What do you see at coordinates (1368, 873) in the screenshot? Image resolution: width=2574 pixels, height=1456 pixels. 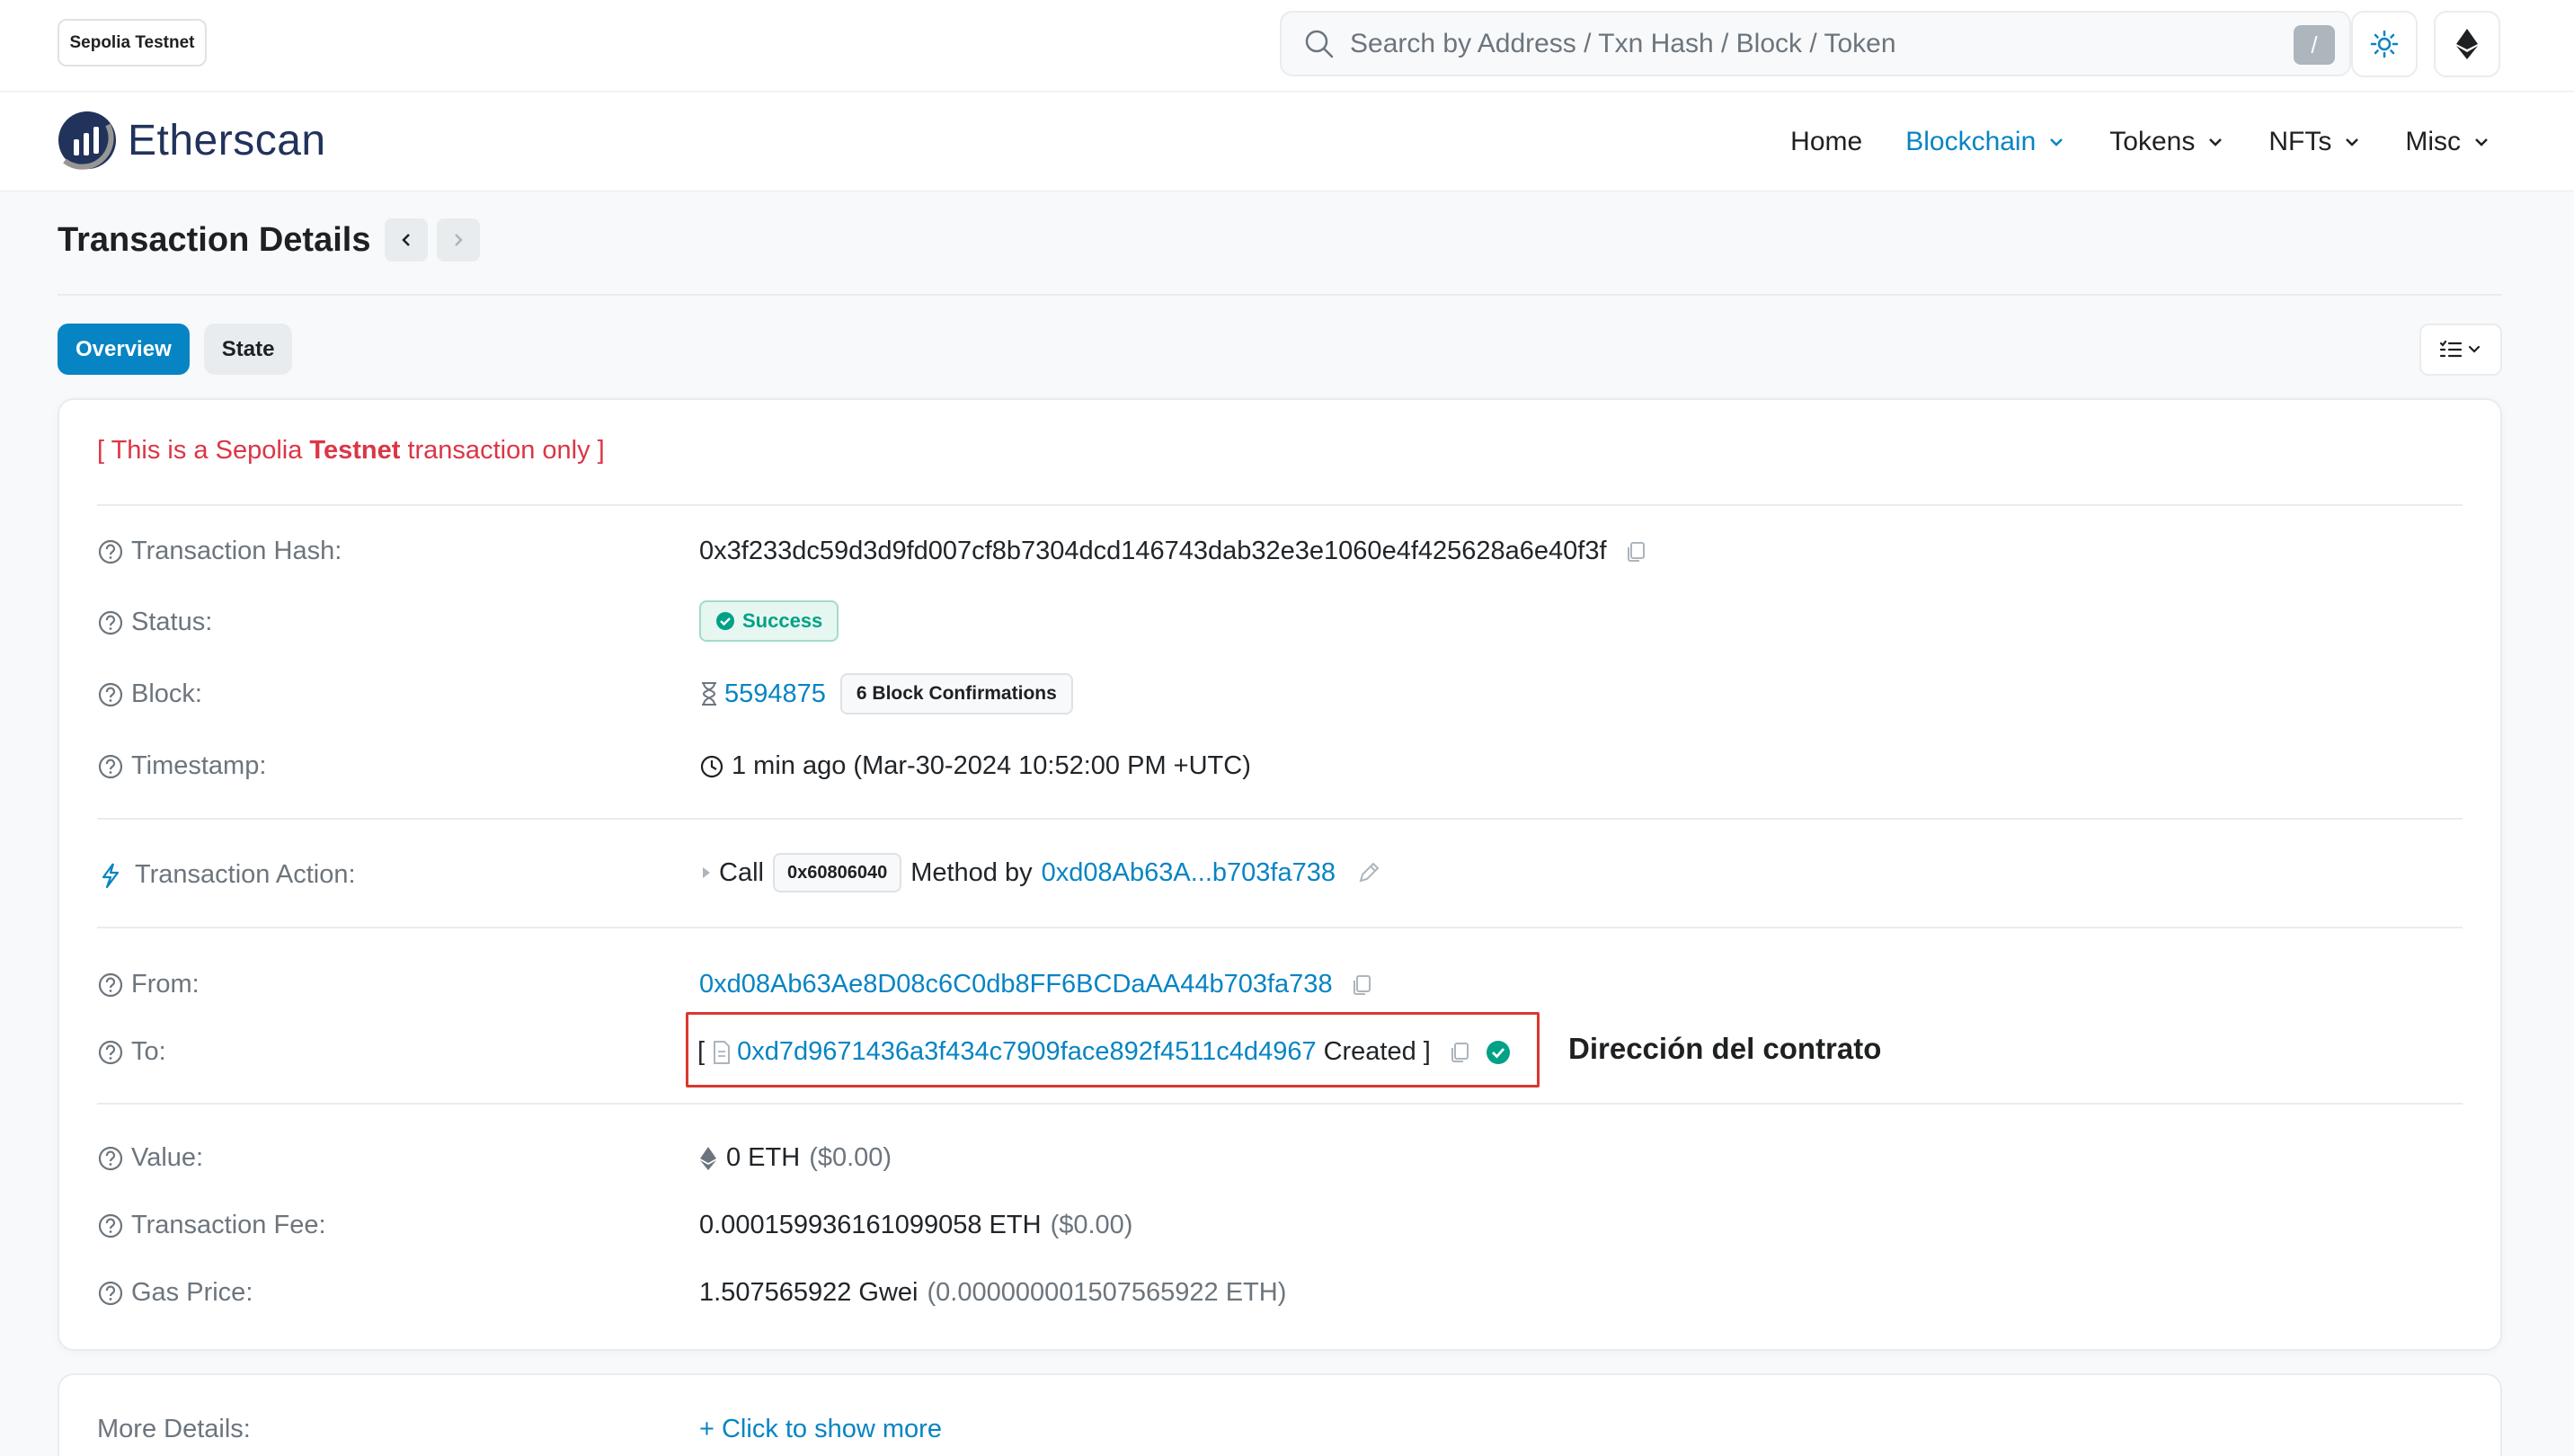 I see `edit-pencil-icon` at bounding box center [1368, 873].